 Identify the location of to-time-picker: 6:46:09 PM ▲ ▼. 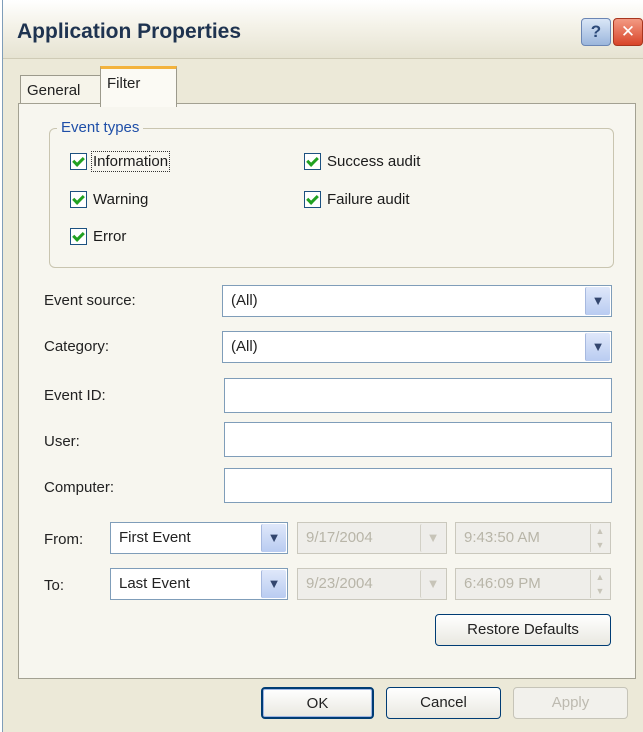
(533, 584).